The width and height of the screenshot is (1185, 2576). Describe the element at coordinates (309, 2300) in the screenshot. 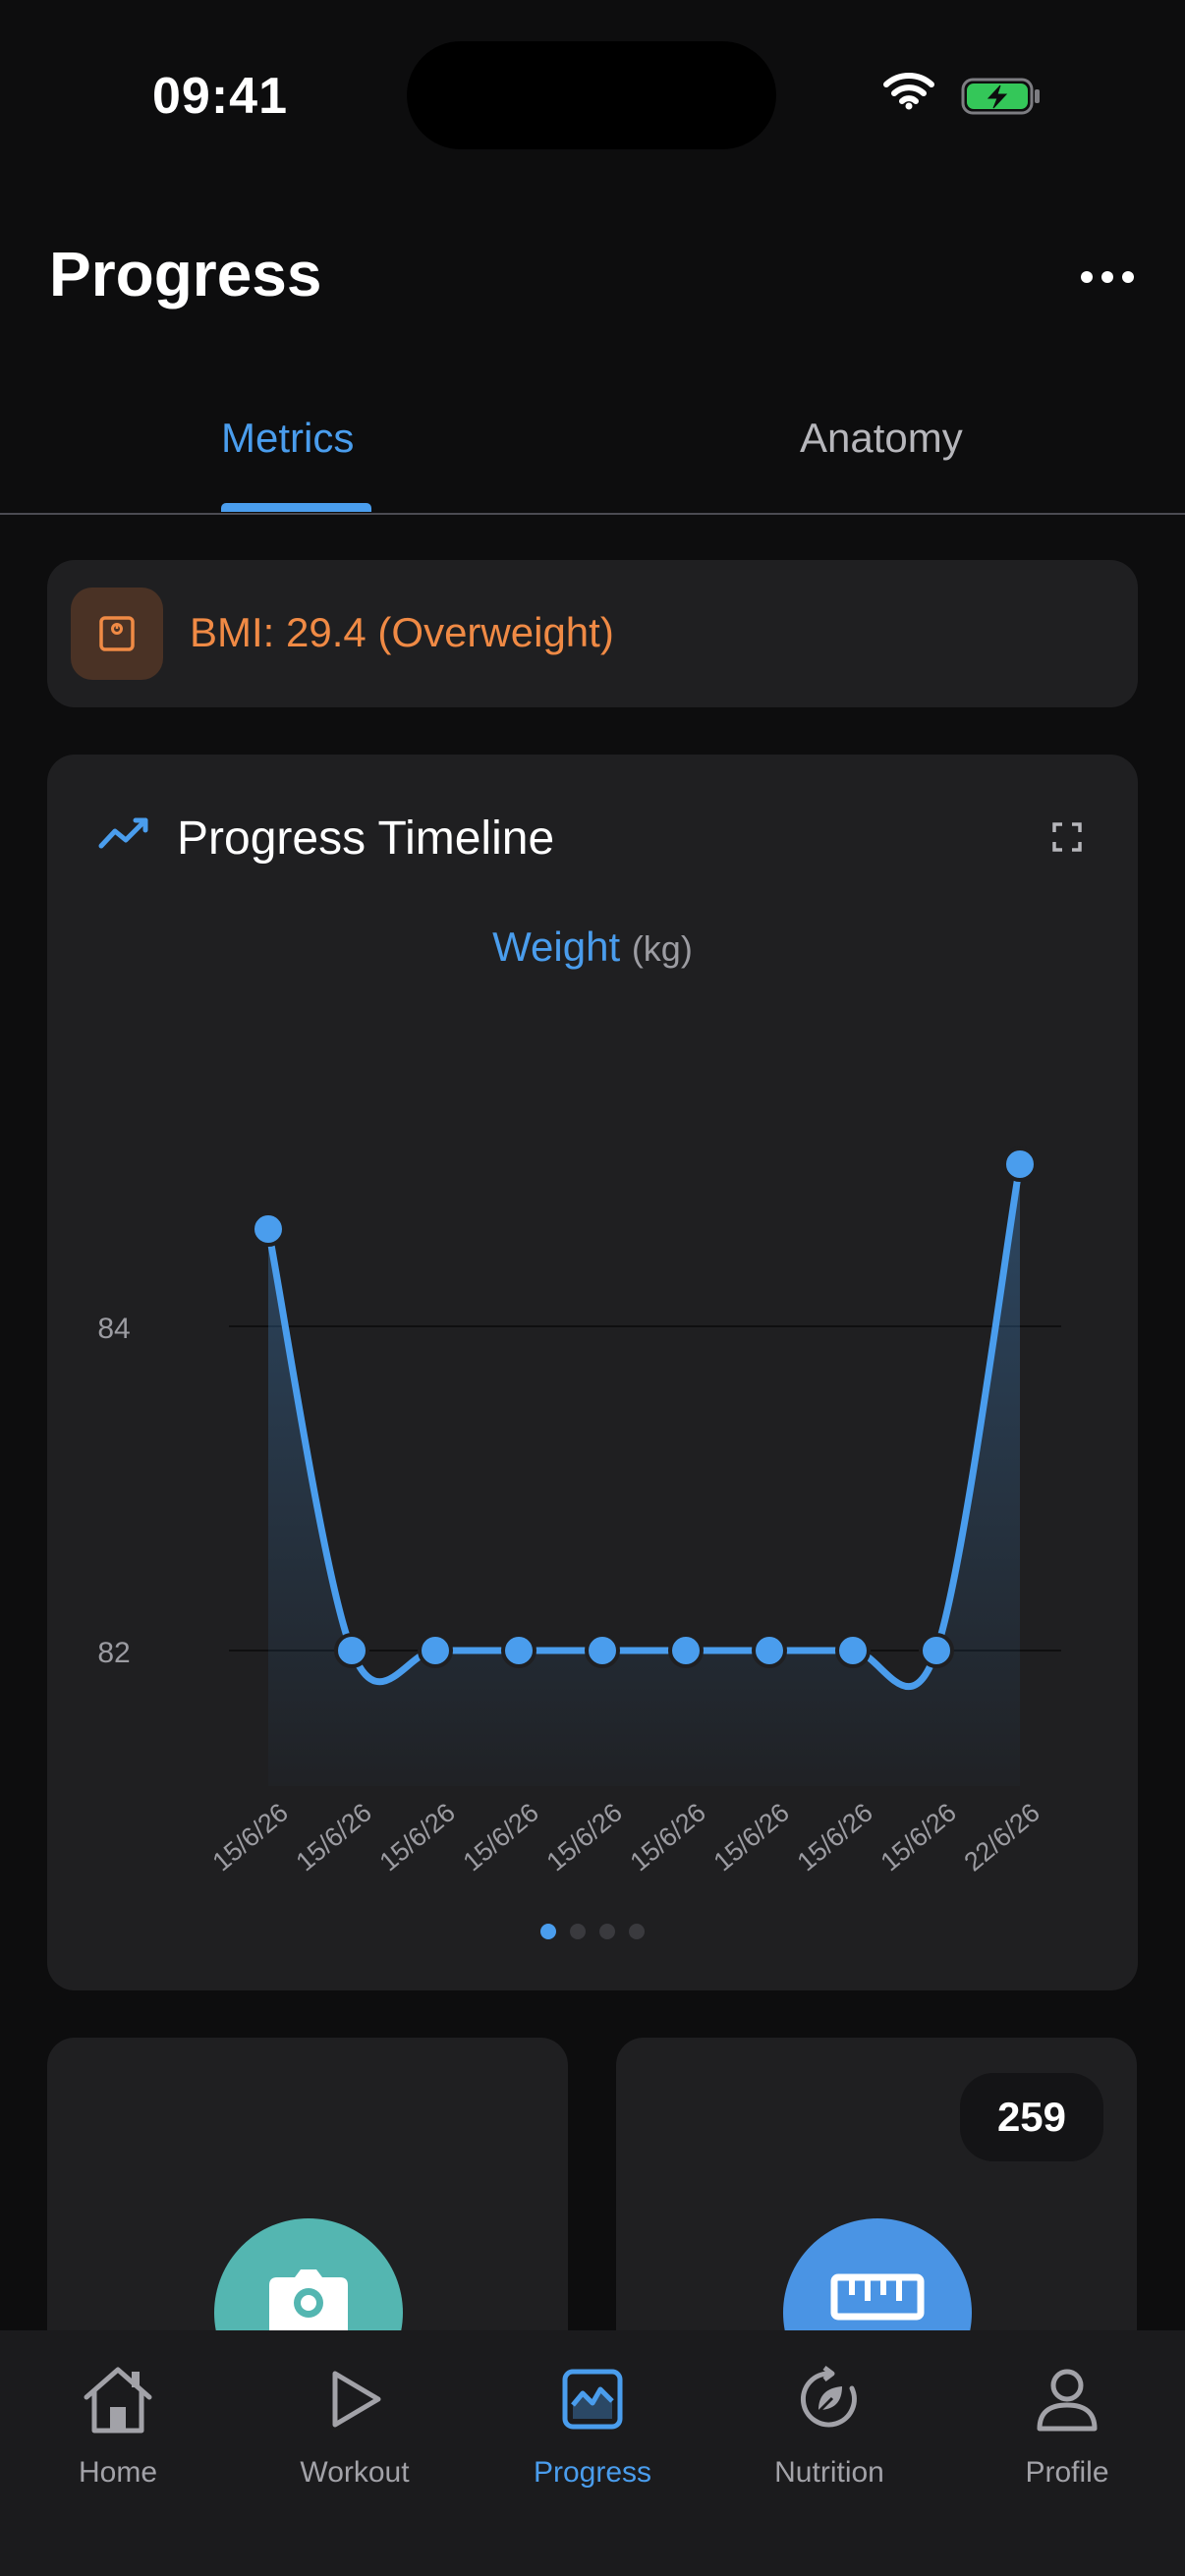

I see `camera-icon` at that location.